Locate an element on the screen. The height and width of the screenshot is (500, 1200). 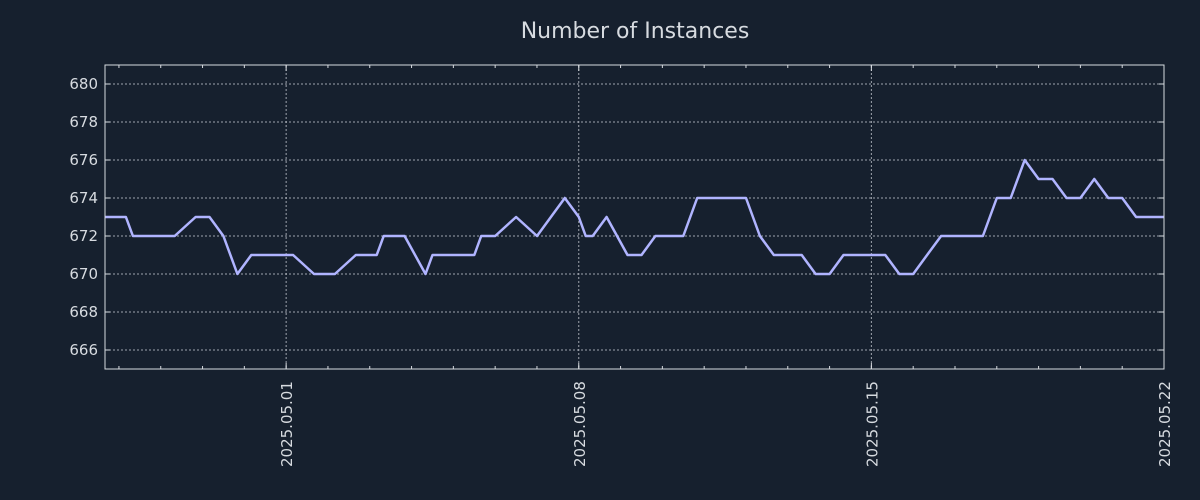
y-tick-label: 668 is located at coordinates (83, 312).